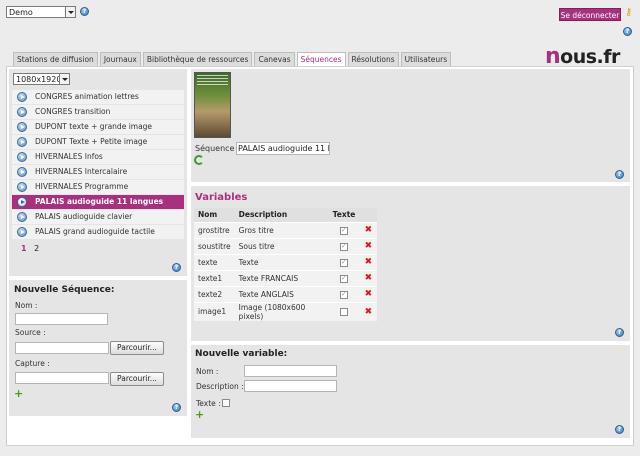  I want to click on sequence-list-item: DUPONT Texte + Petite image, so click(98, 142).